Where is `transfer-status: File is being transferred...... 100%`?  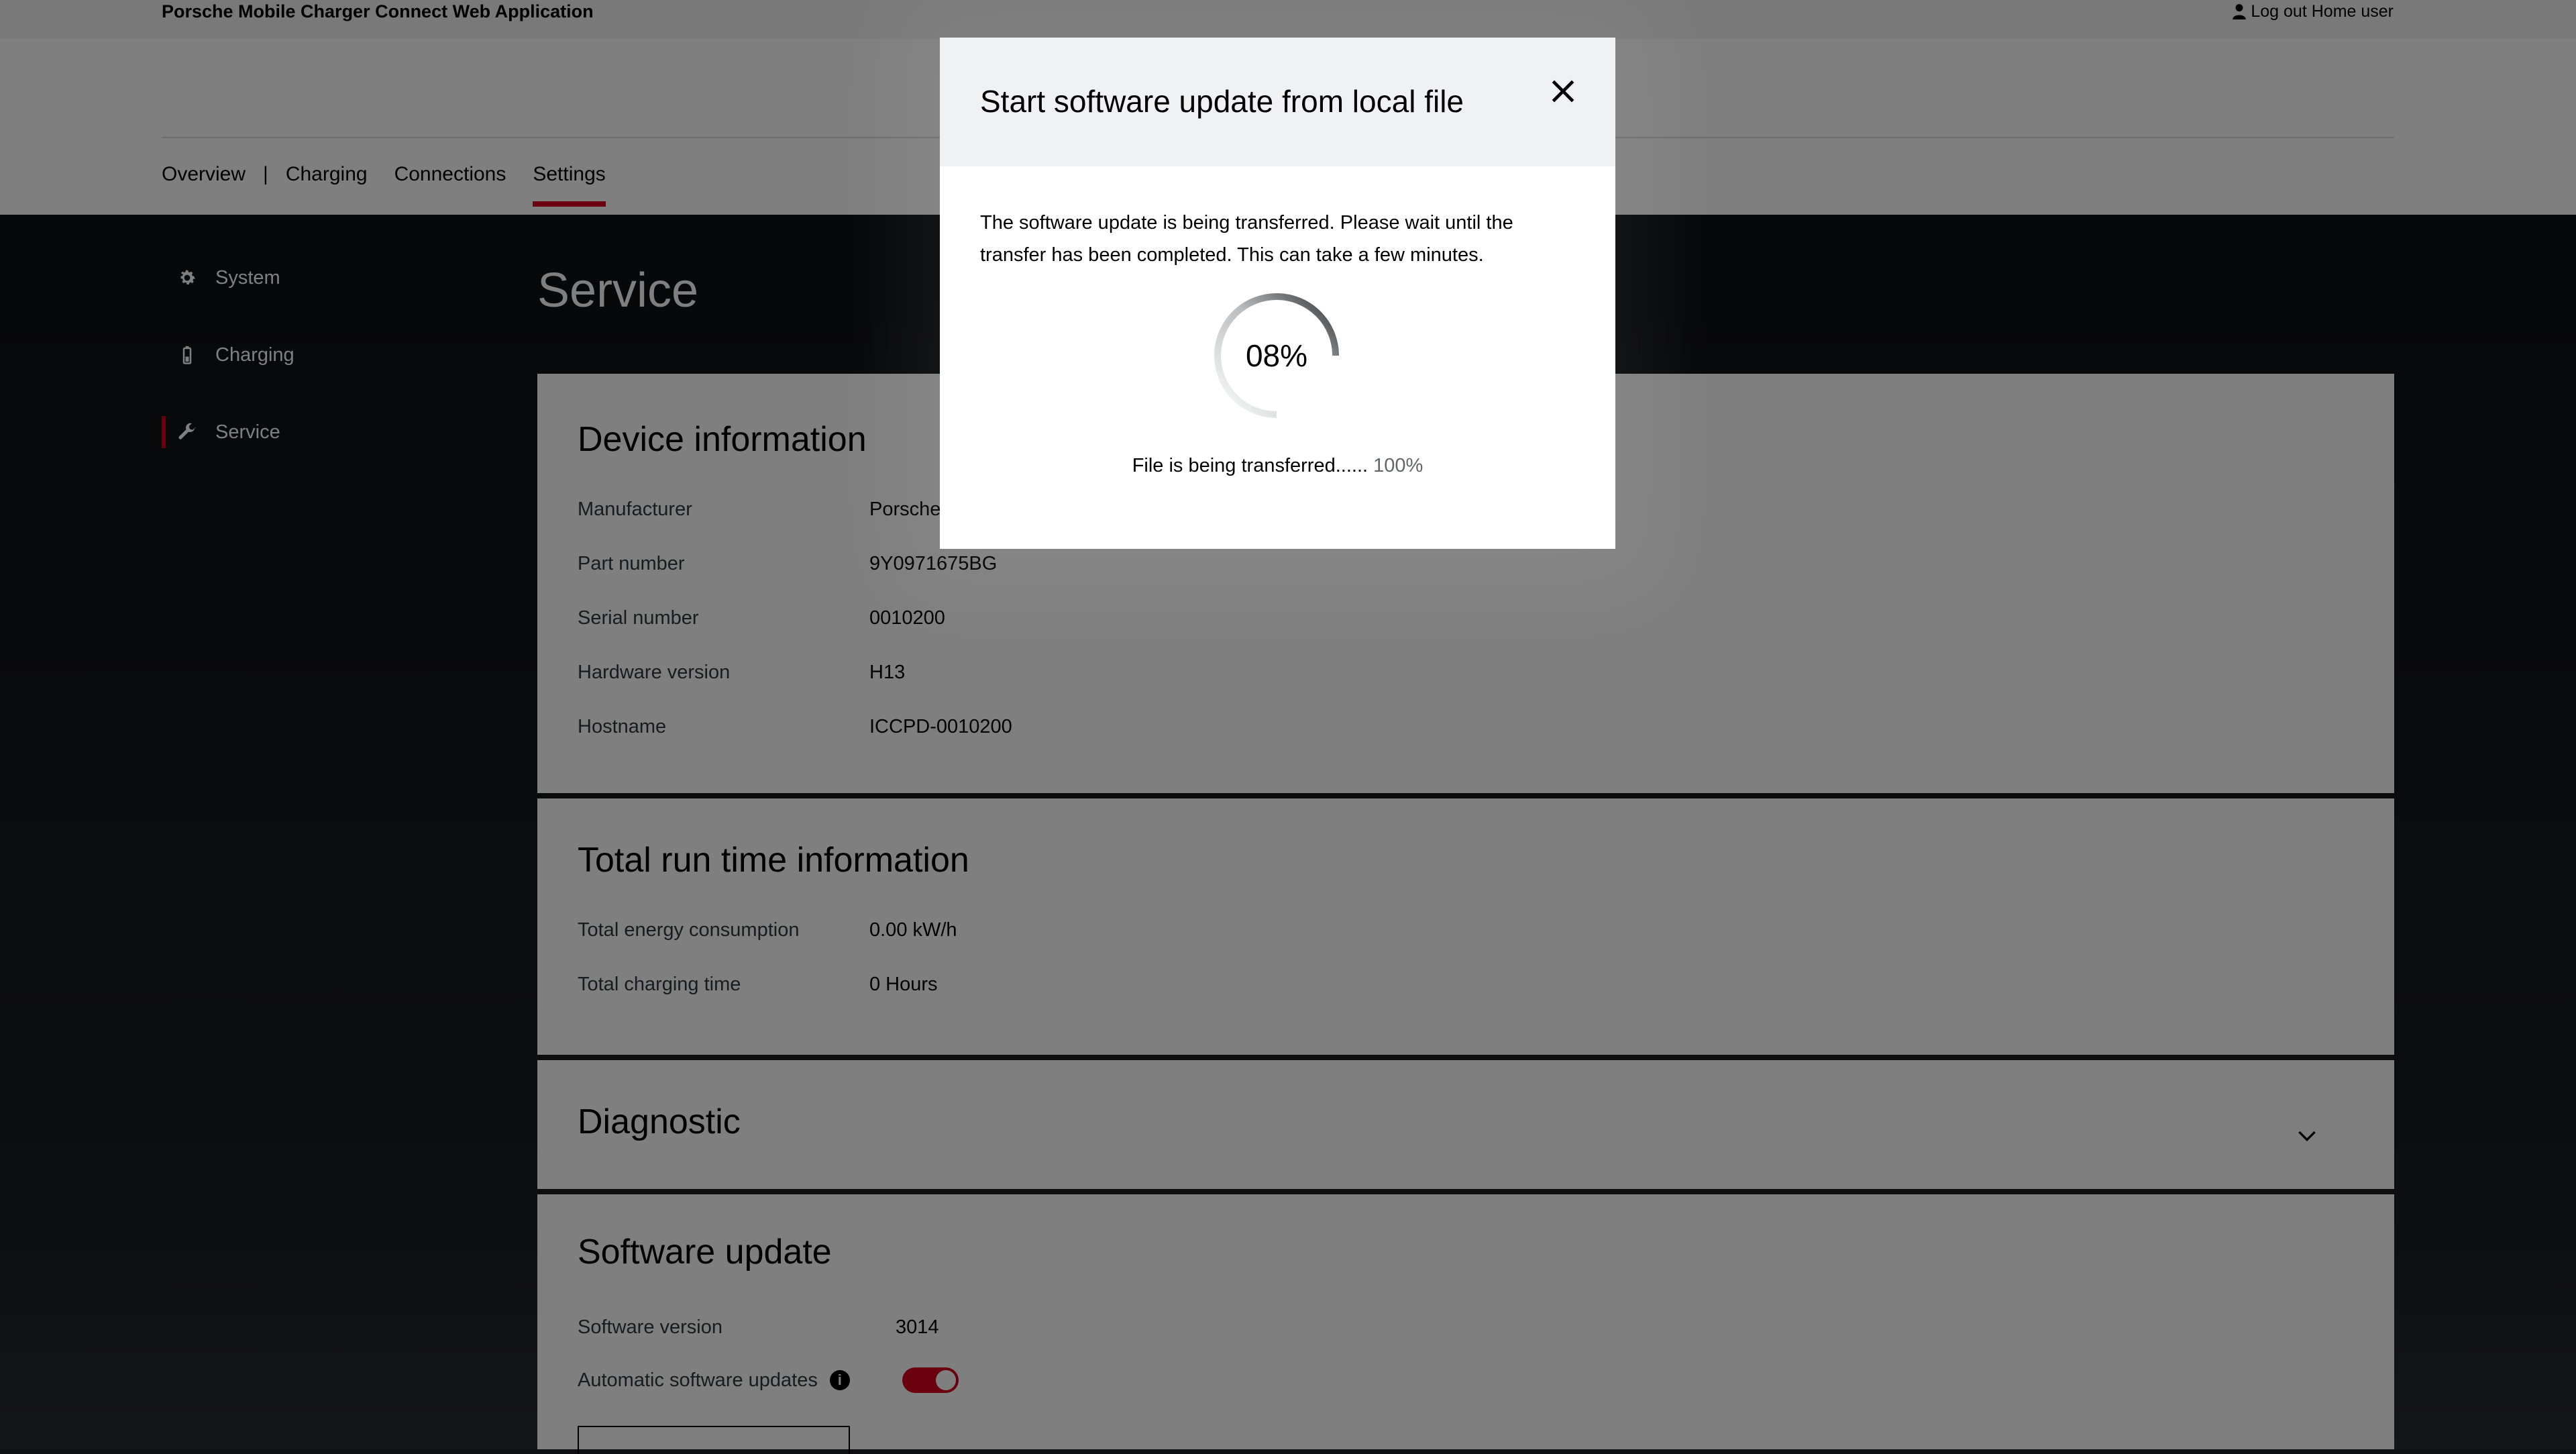 transfer-status: File is being transferred...... 100% is located at coordinates (1277, 466).